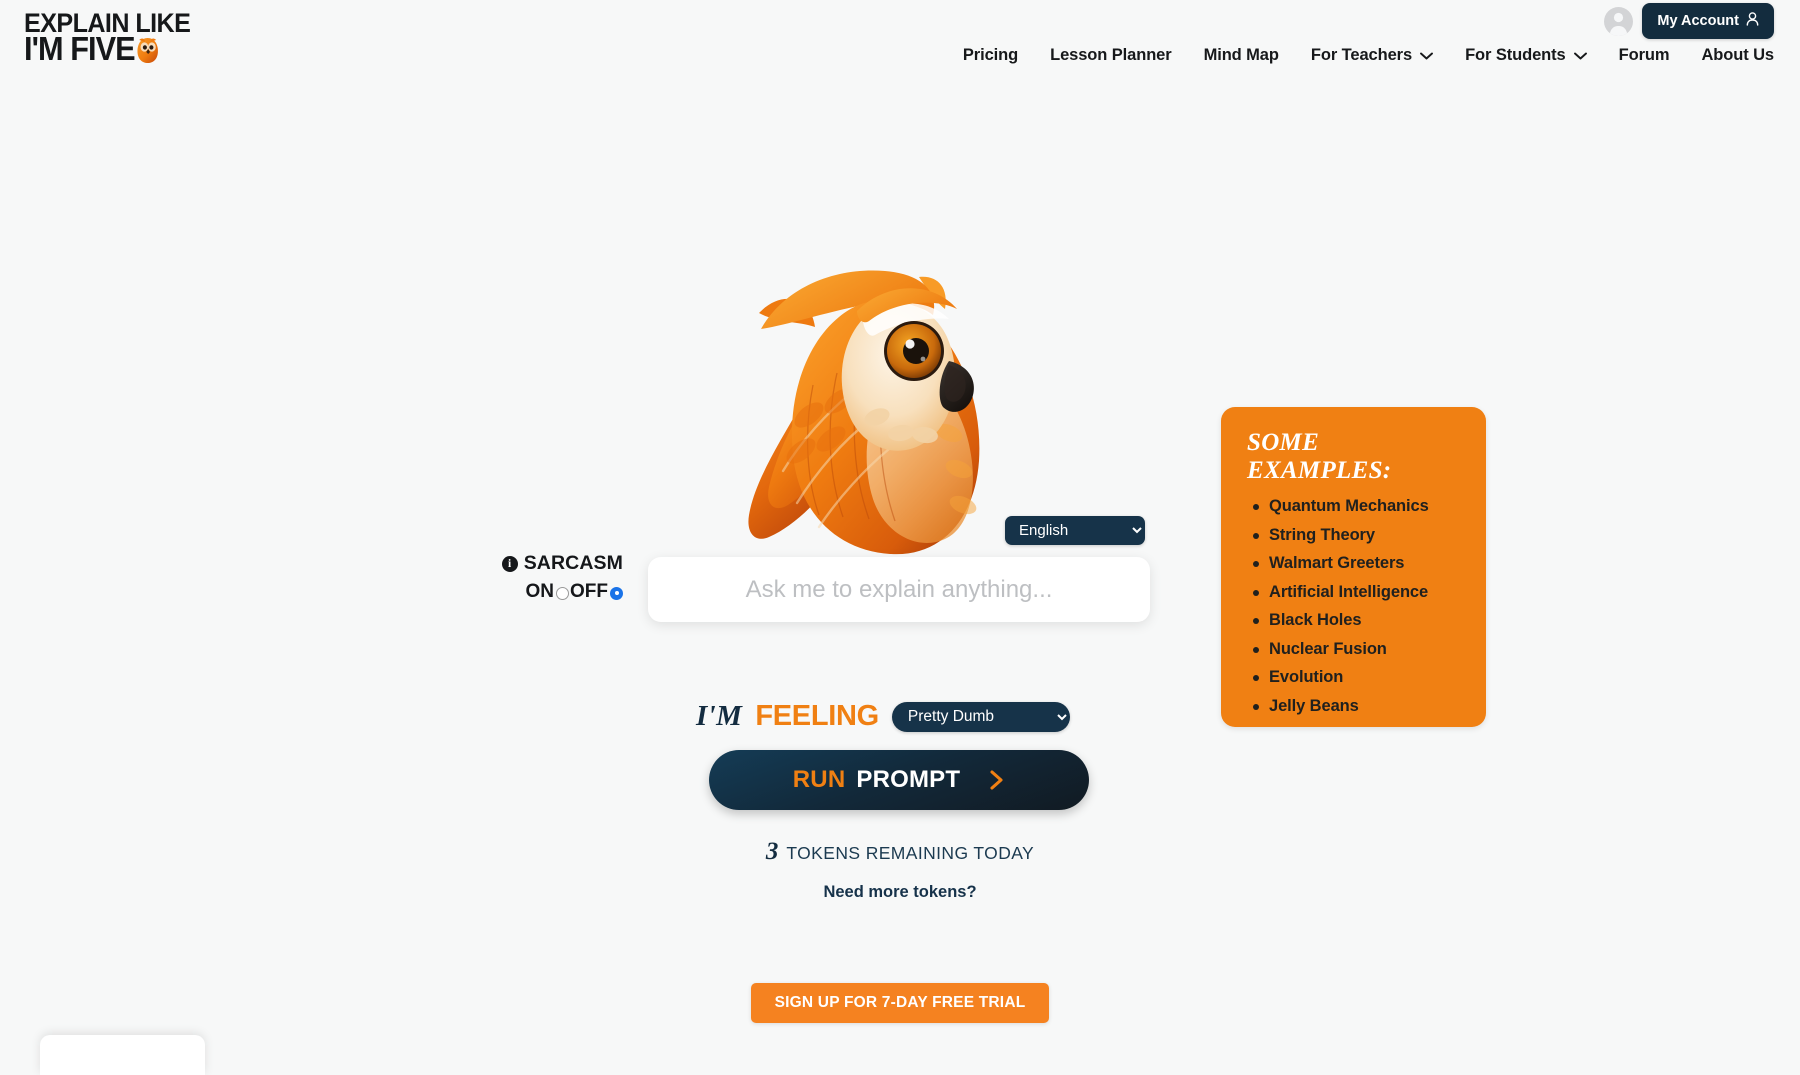  I want to click on nav-label: For Teachers, so click(1361, 55).